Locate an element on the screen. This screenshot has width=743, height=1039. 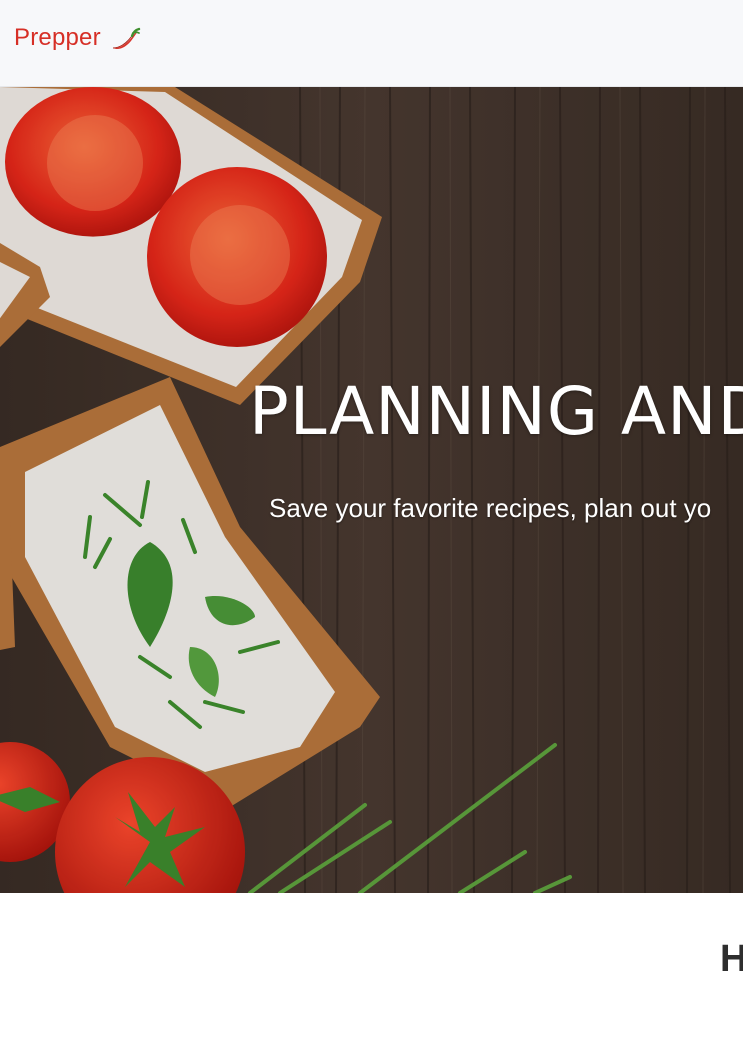
content-section is located at coordinates (371, 966).